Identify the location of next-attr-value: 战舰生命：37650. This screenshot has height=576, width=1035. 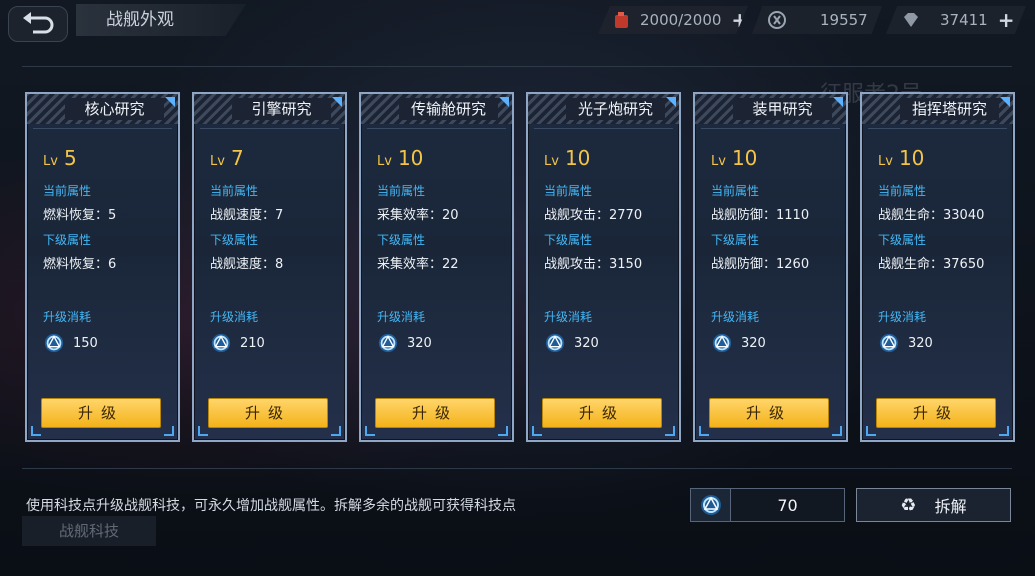
(931, 264).